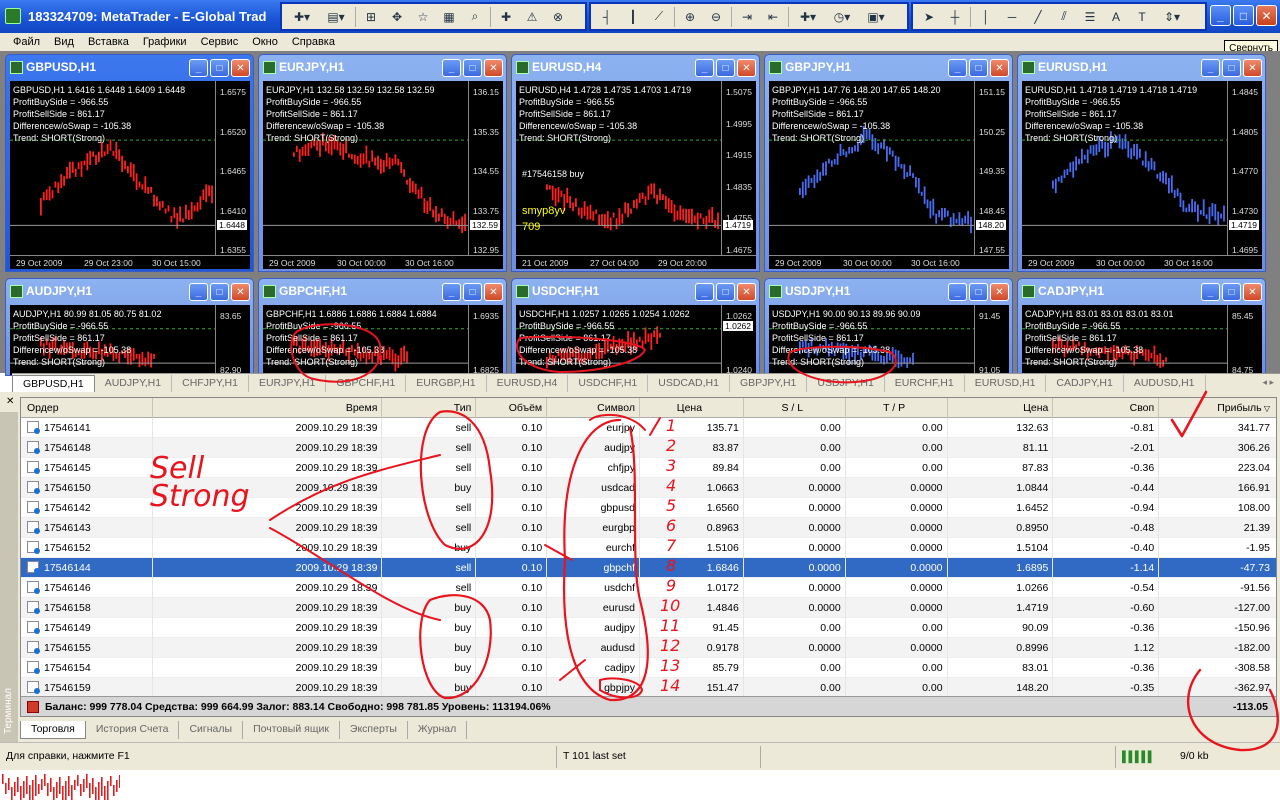 The image size is (1280, 800). I want to click on menu-item-0: Файл, so click(26, 42).